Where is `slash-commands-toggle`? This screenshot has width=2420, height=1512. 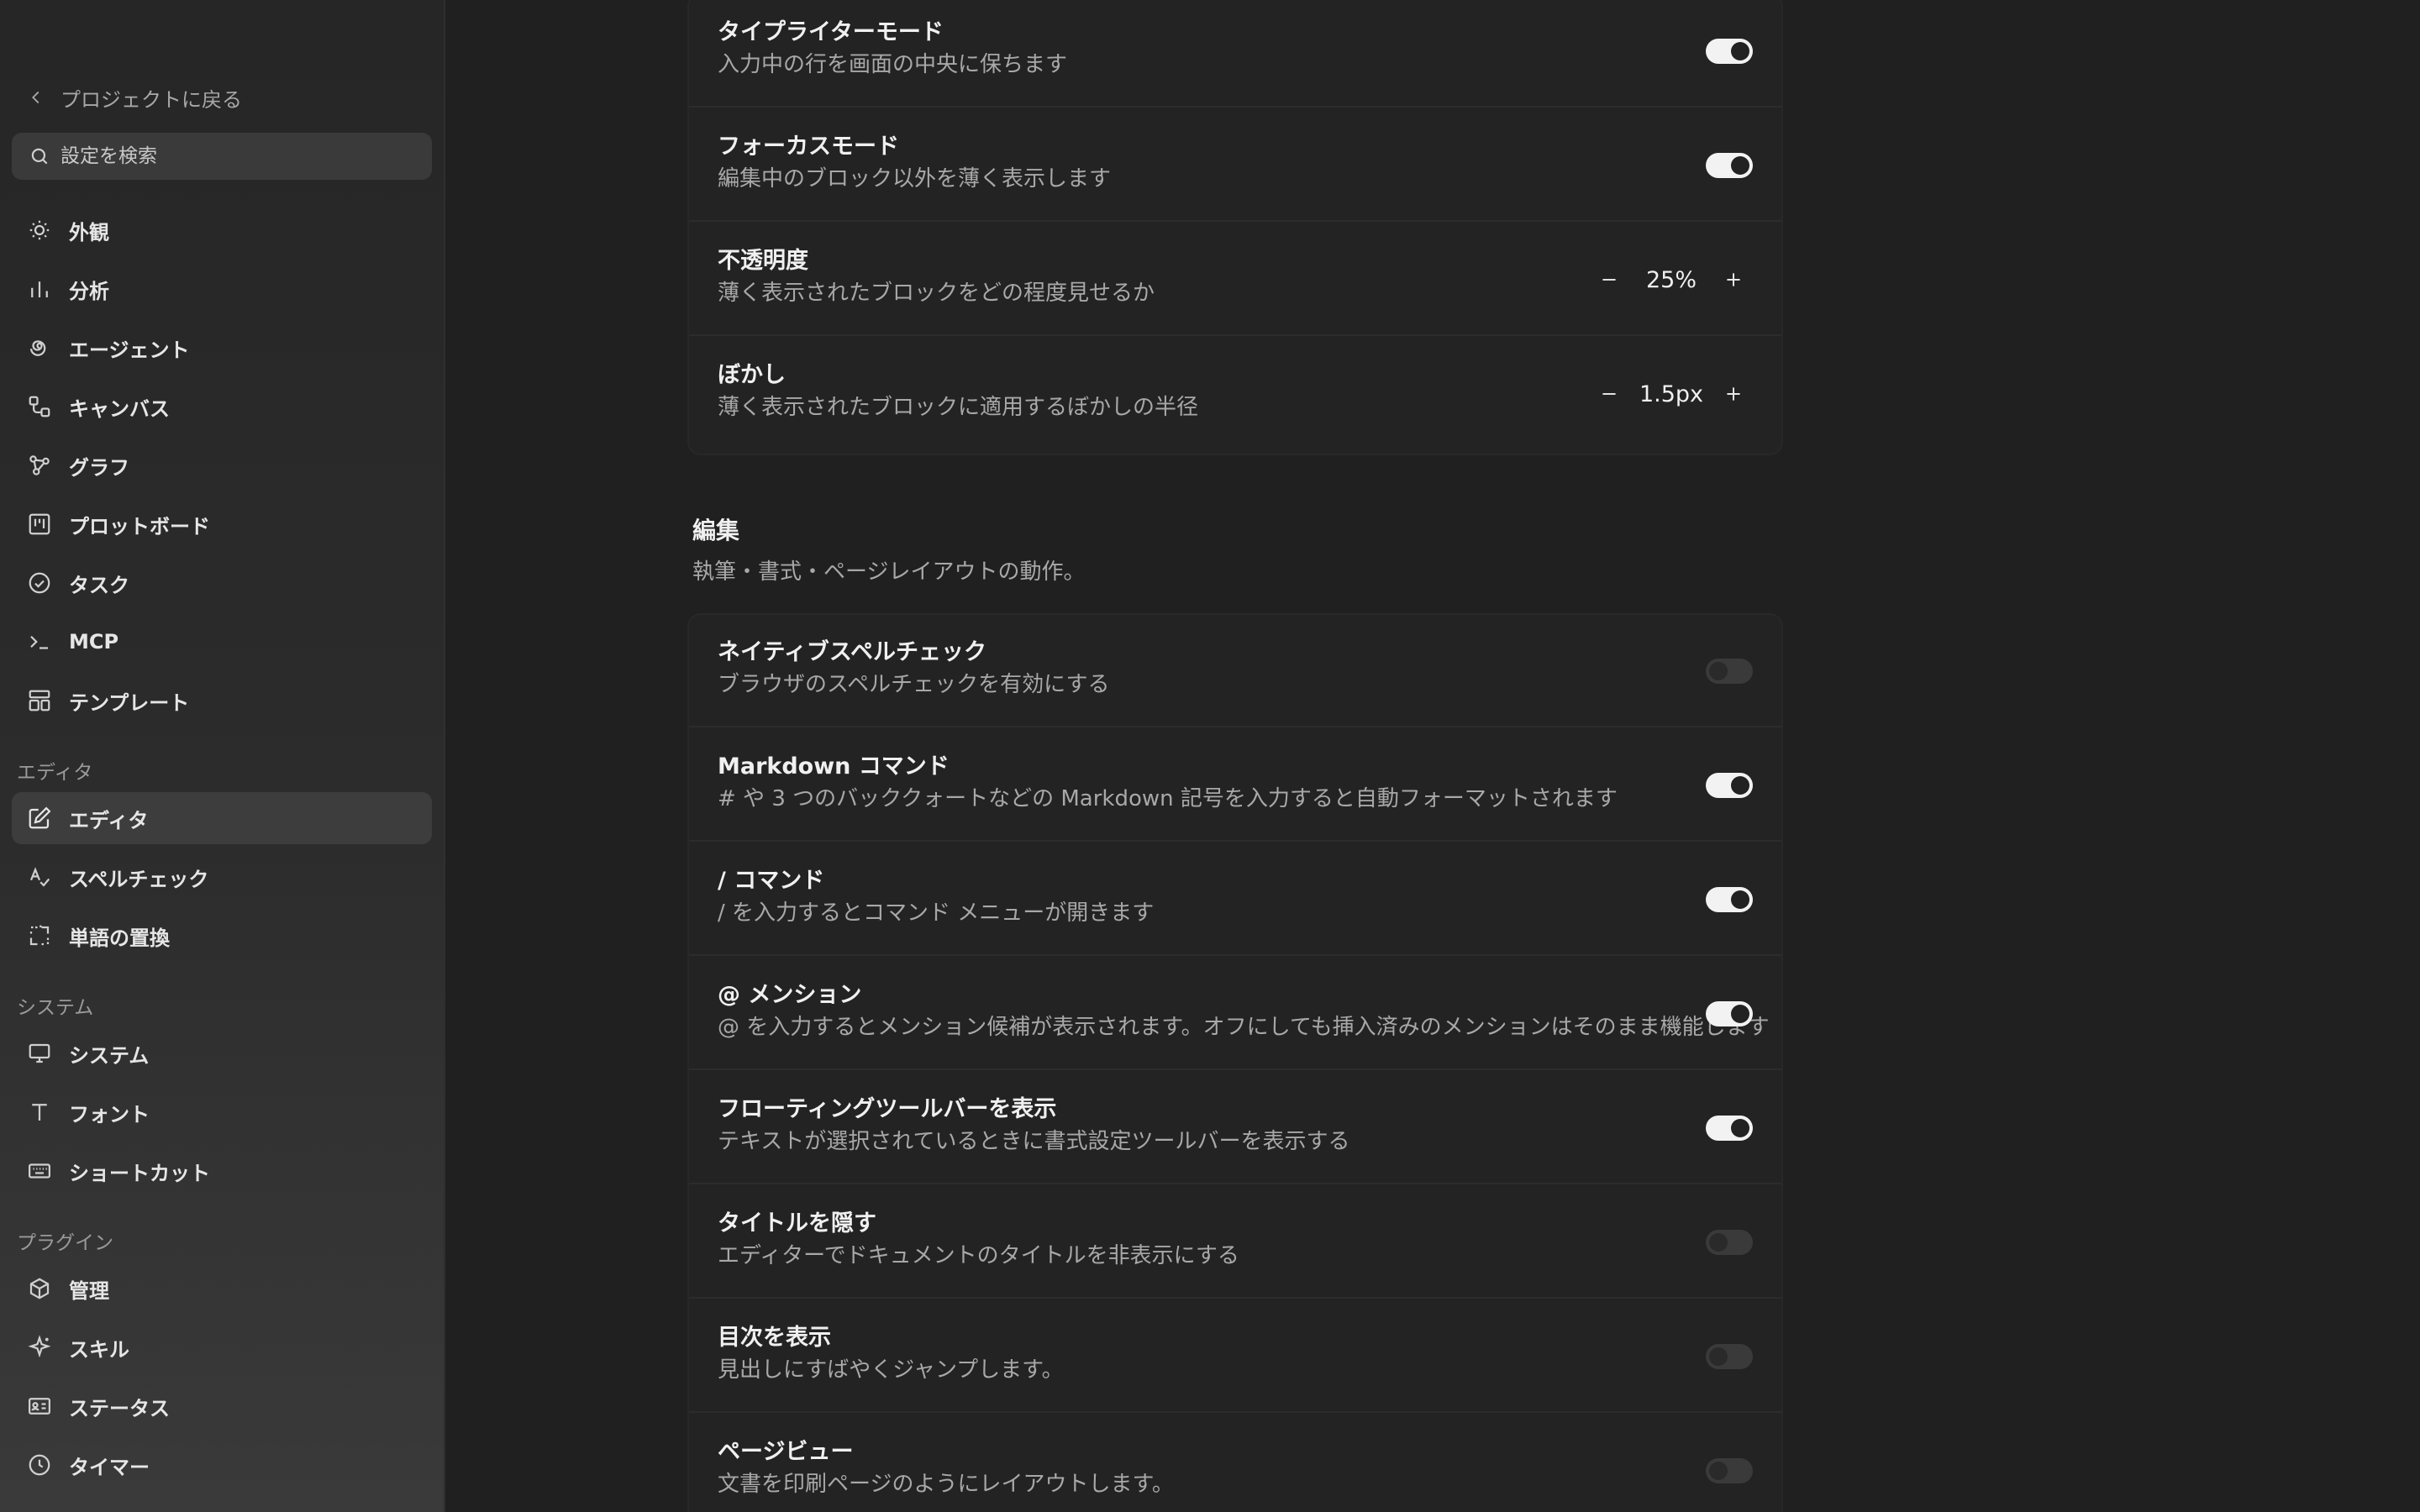 slash-commands-toggle is located at coordinates (1730, 899).